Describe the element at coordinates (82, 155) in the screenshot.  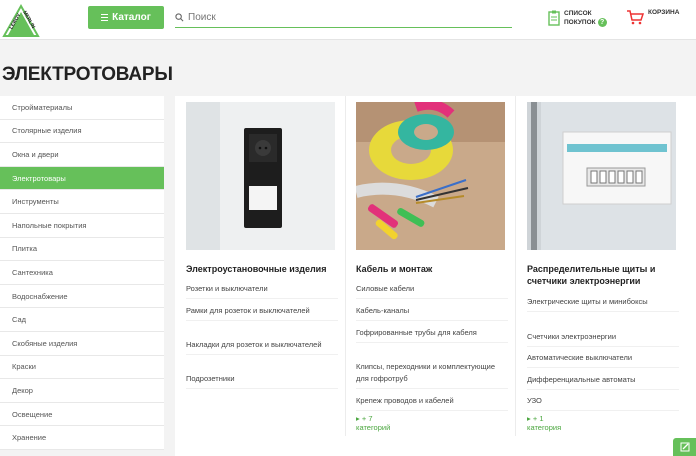
I see `sidebar-item-windows-doors: Окна и двери` at that location.